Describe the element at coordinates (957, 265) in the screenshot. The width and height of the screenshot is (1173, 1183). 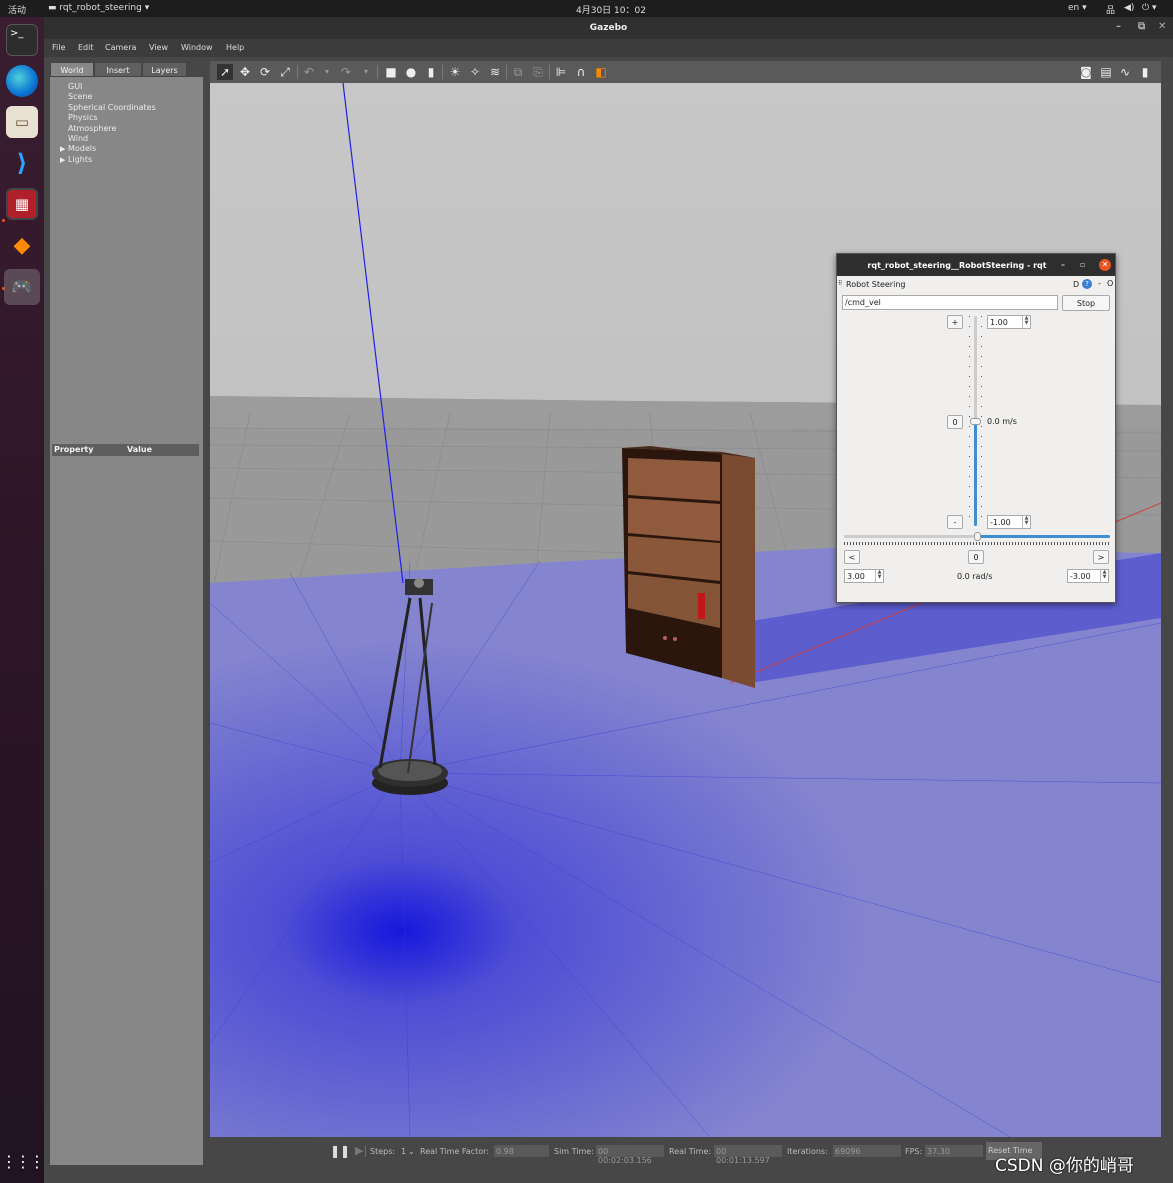
I see `rqt-window-title: rqt_robot_steering__RobotSteering - rqt` at that location.